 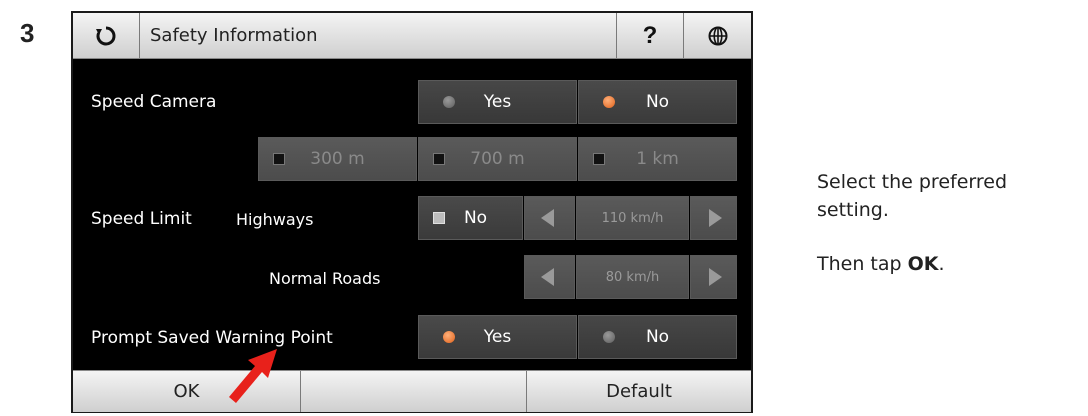 What do you see at coordinates (470, 218) in the screenshot?
I see `highways-toggle-button: No` at bounding box center [470, 218].